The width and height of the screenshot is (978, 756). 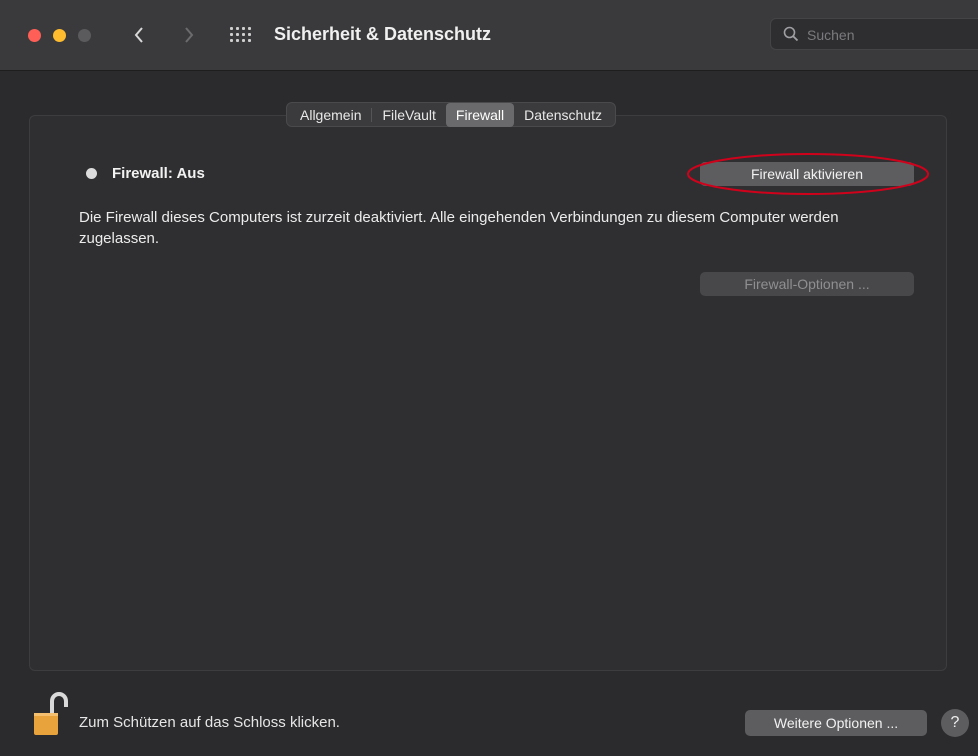 I want to click on unlocked-padlock-icon, so click(x=50, y=714).